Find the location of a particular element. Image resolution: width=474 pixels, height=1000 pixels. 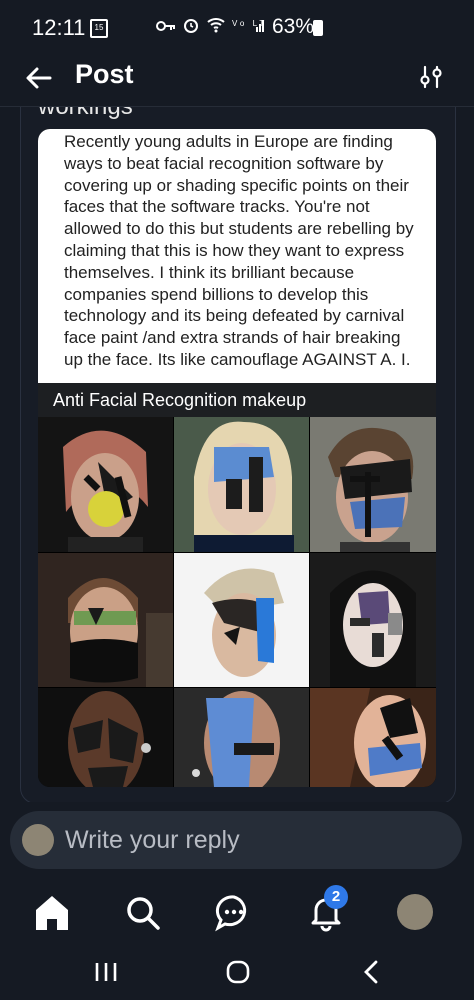

system-nav-bar is located at coordinates (237, 971).